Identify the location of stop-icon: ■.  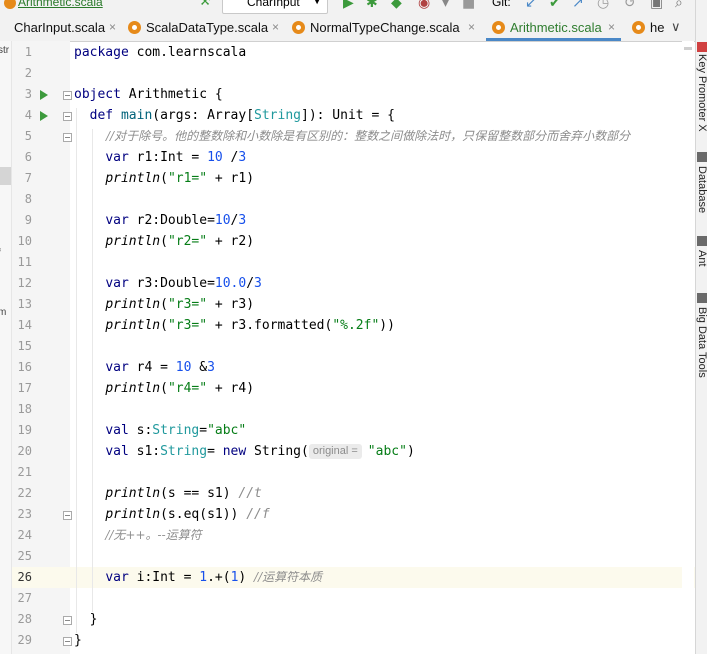
(468, 5).